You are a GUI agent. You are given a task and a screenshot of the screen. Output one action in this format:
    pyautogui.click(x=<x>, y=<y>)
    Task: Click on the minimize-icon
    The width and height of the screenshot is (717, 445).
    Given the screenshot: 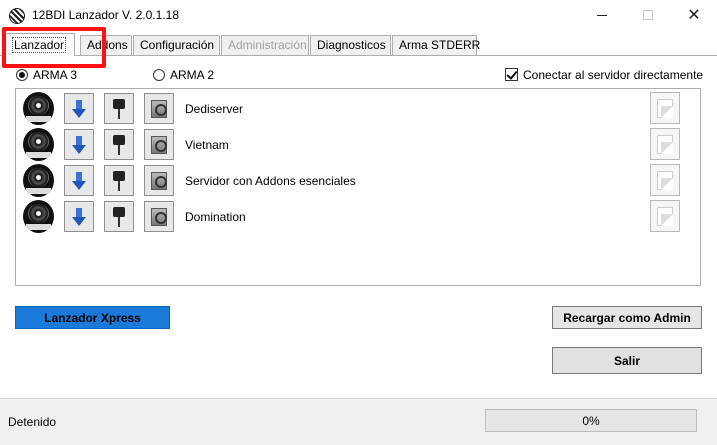 What is the action you would take?
    pyautogui.click(x=602, y=15)
    